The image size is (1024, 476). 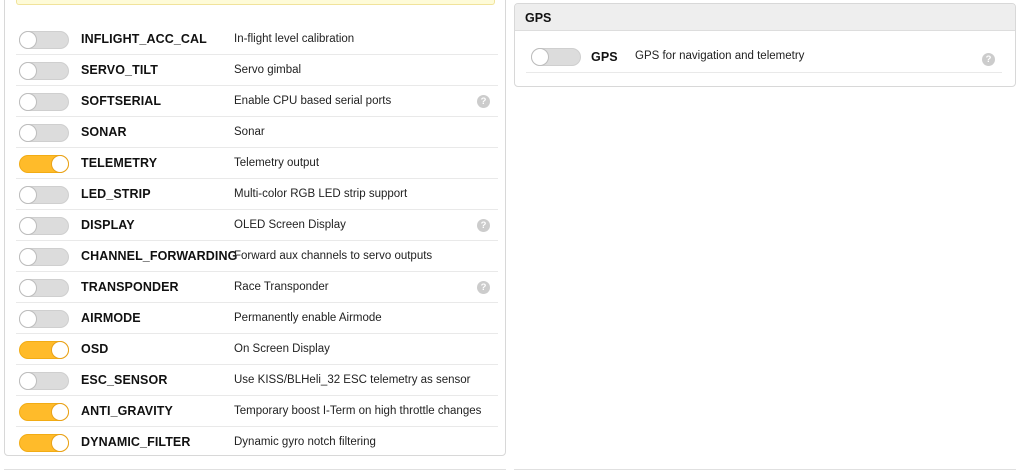 What do you see at coordinates (44, 195) in the screenshot?
I see `led-strip-toggle` at bounding box center [44, 195].